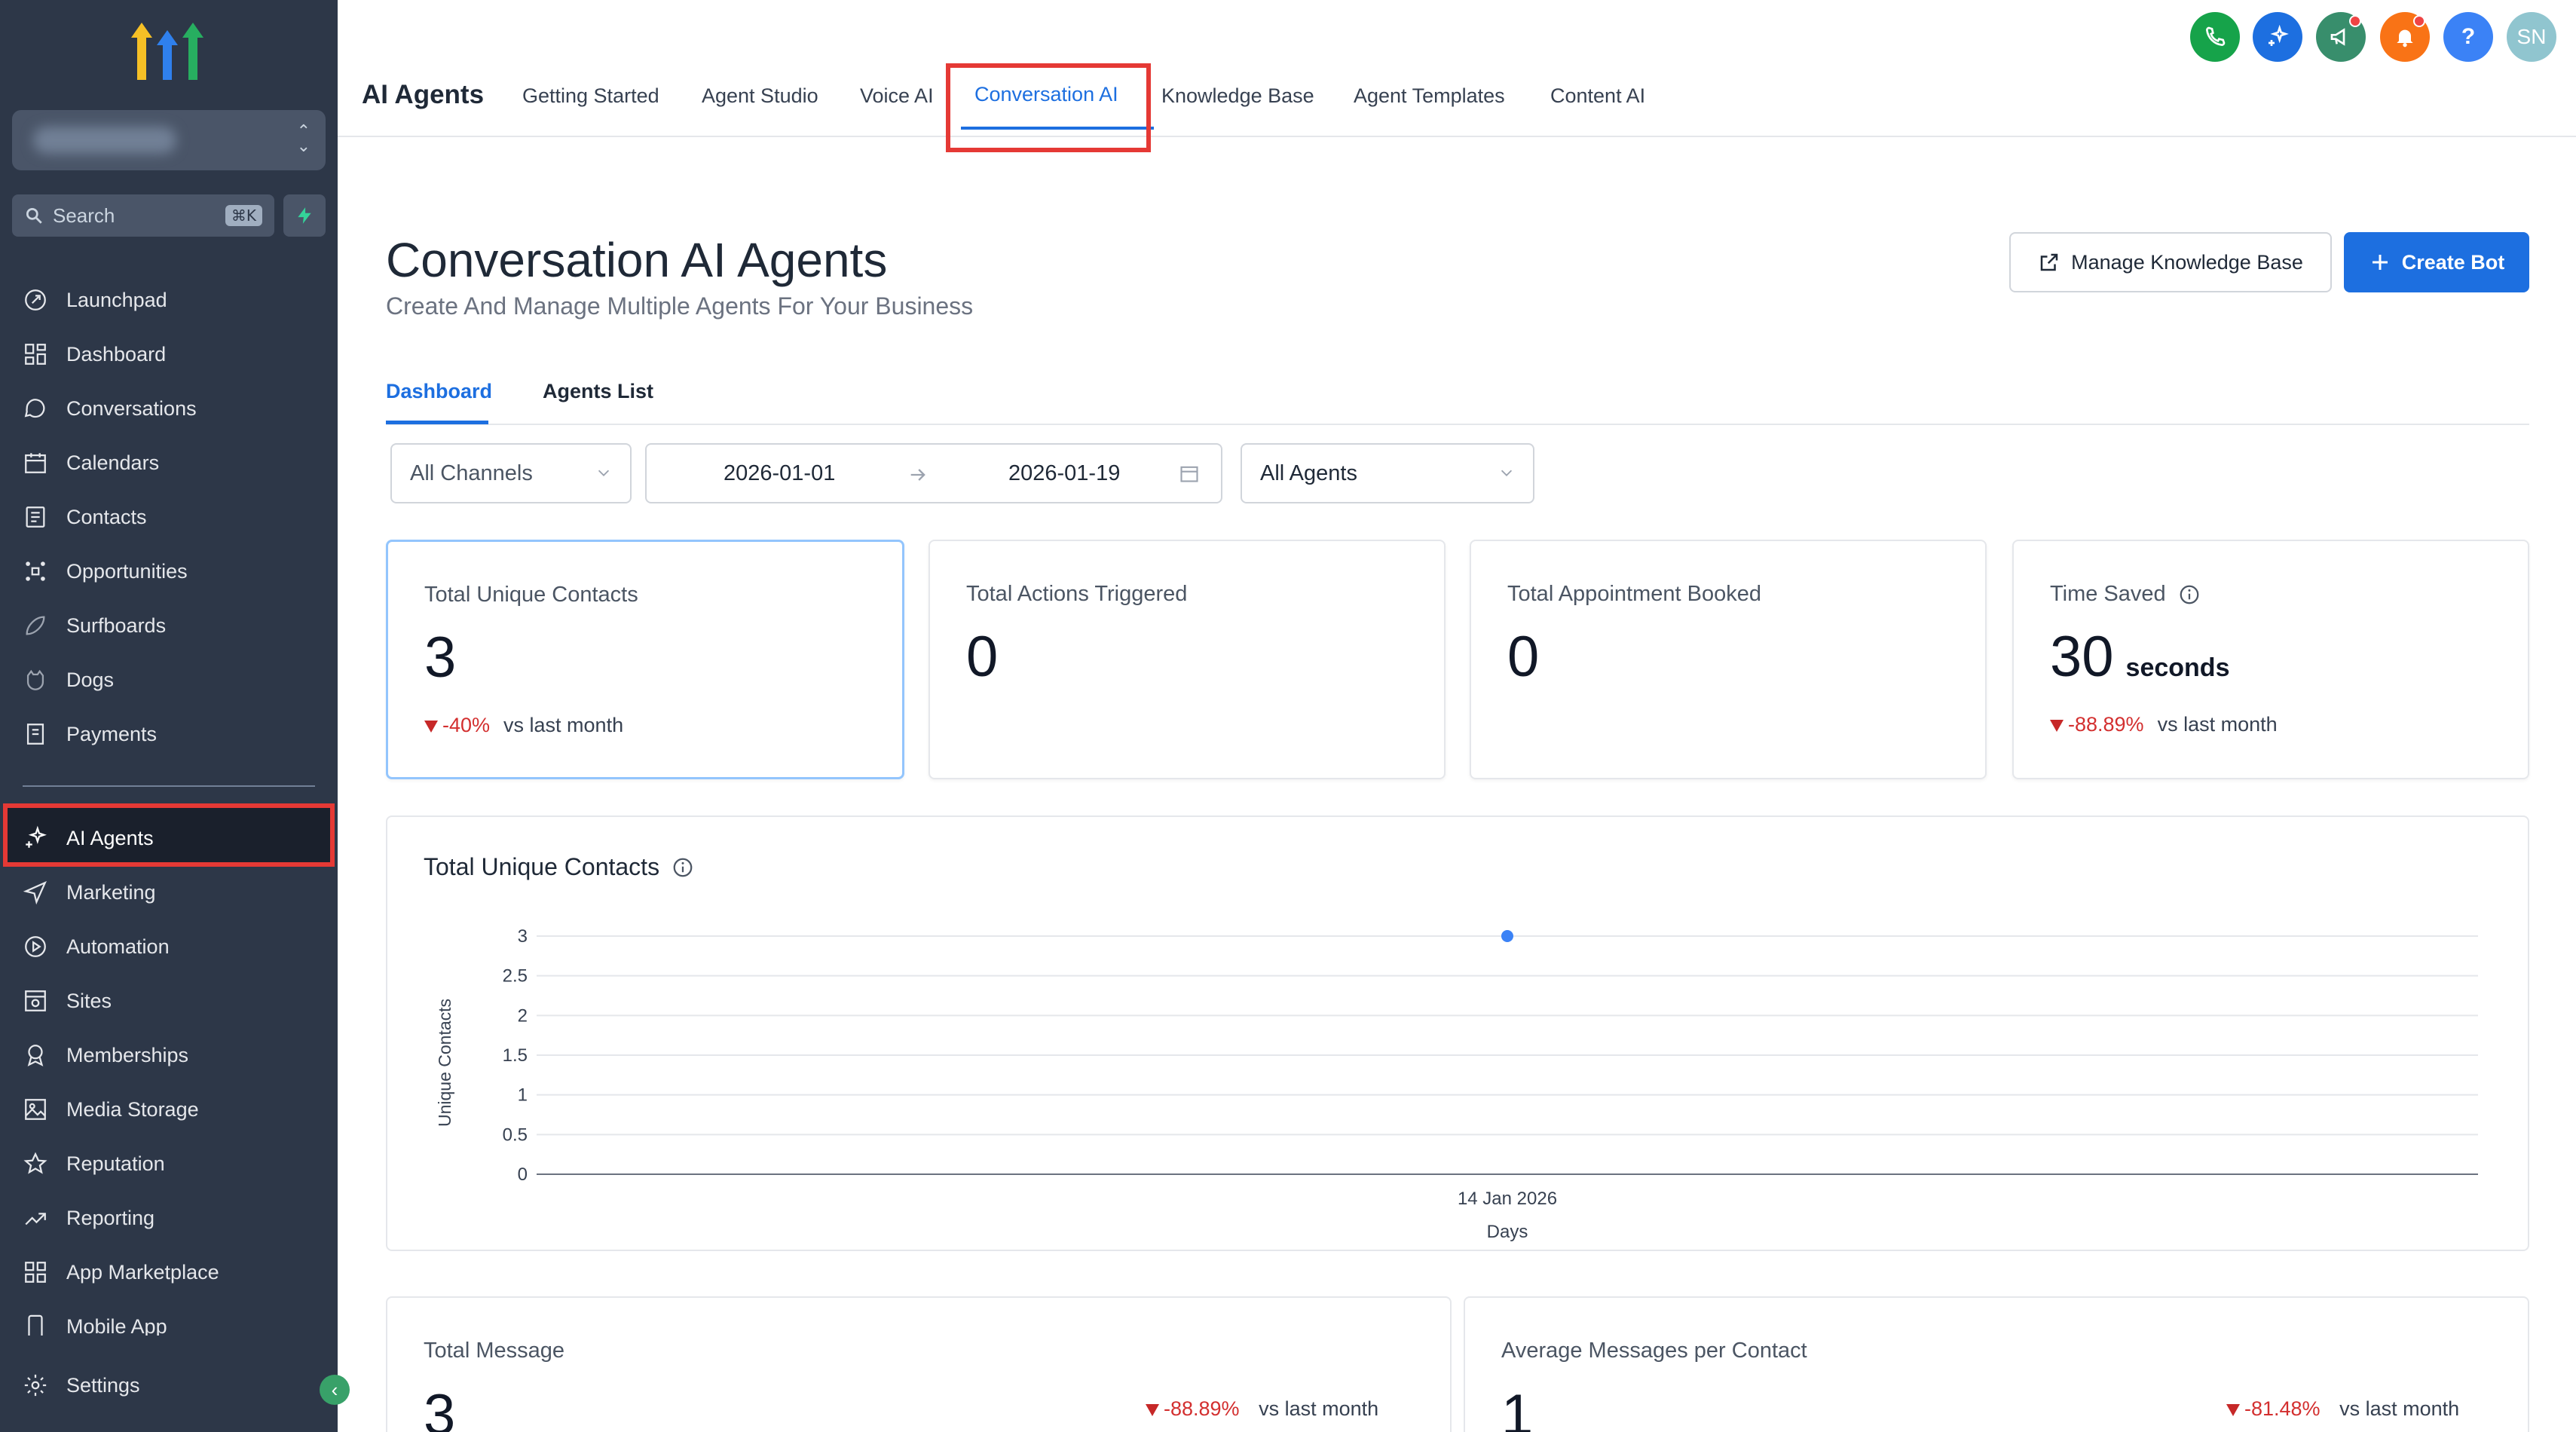 This screenshot has width=2576, height=1432. What do you see at coordinates (2453, 262) in the screenshot?
I see `create-bot-label: Create Bot` at bounding box center [2453, 262].